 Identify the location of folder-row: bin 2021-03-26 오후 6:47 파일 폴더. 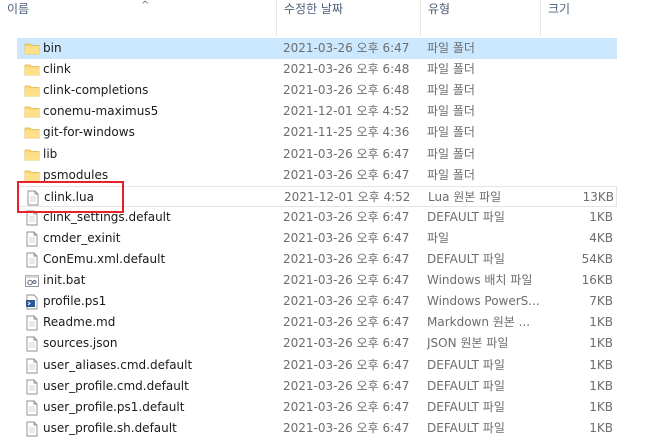
(317, 48).